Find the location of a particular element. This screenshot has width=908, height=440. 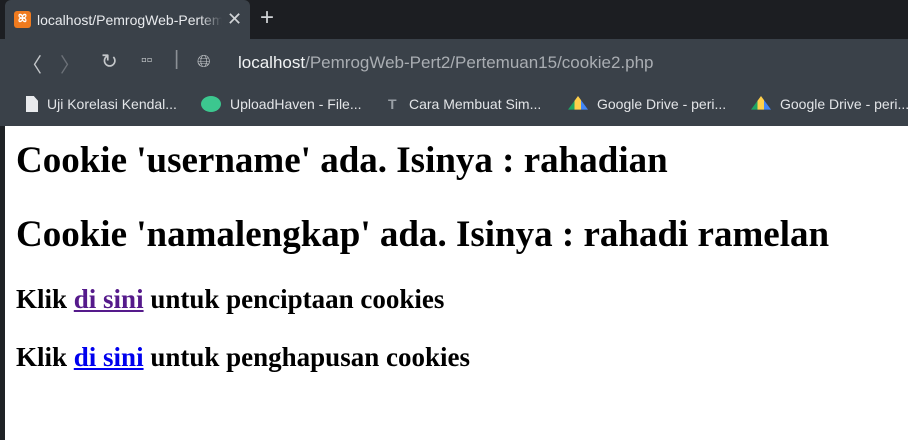

url-host: localhost is located at coordinates (272, 62).